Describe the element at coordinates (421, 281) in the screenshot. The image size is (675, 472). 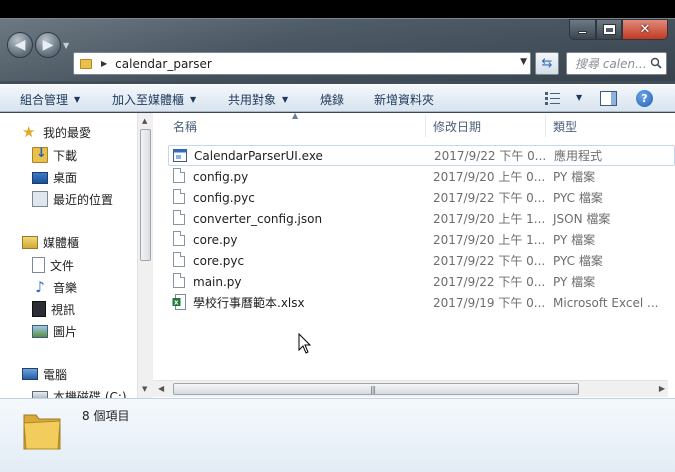
I see `file-row: main.py 2017/9/22 下午 0... PY 檔案` at that location.